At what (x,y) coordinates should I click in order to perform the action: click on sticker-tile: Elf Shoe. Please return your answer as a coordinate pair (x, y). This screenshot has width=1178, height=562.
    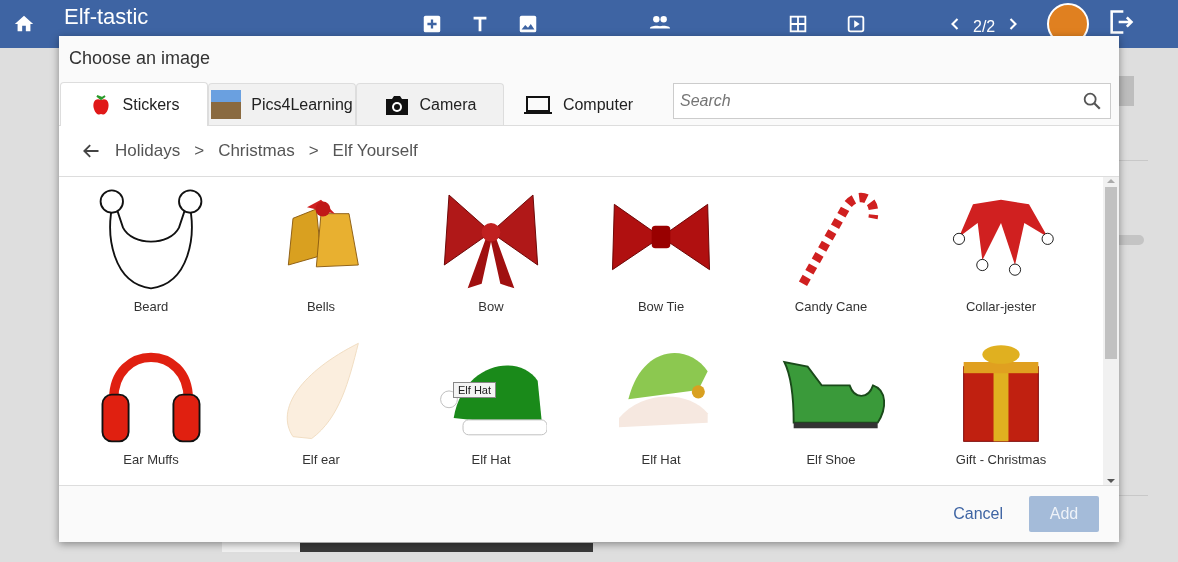
    Looking at the image, I should click on (831, 409).